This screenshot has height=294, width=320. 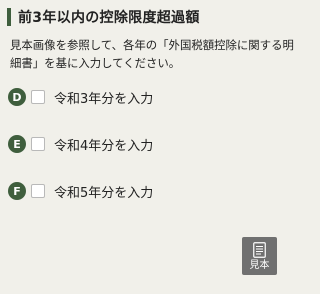 I want to click on option-badge-d: D, so click(x=17, y=97).